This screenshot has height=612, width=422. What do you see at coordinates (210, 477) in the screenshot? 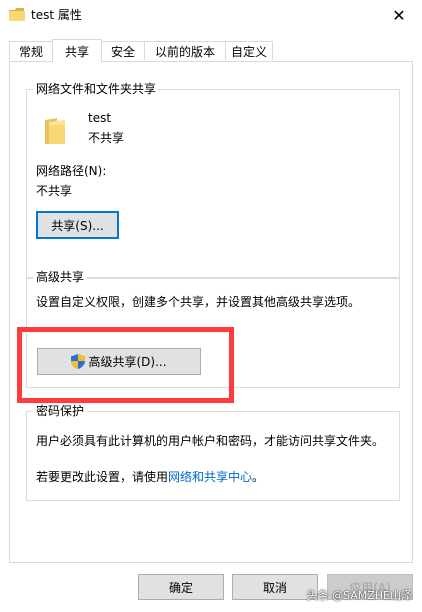
I see `network-sharing-center-link: 网络和共享中心` at bounding box center [210, 477].